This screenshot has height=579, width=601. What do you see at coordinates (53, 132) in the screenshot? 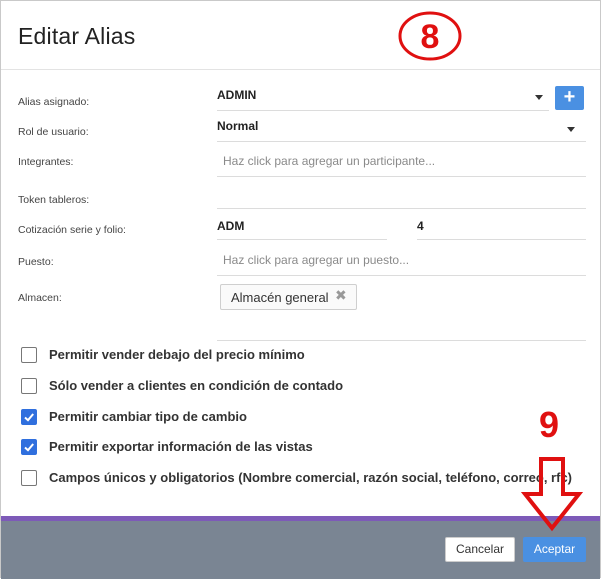
I see `rol-label: Rol de usuario:` at bounding box center [53, 132].